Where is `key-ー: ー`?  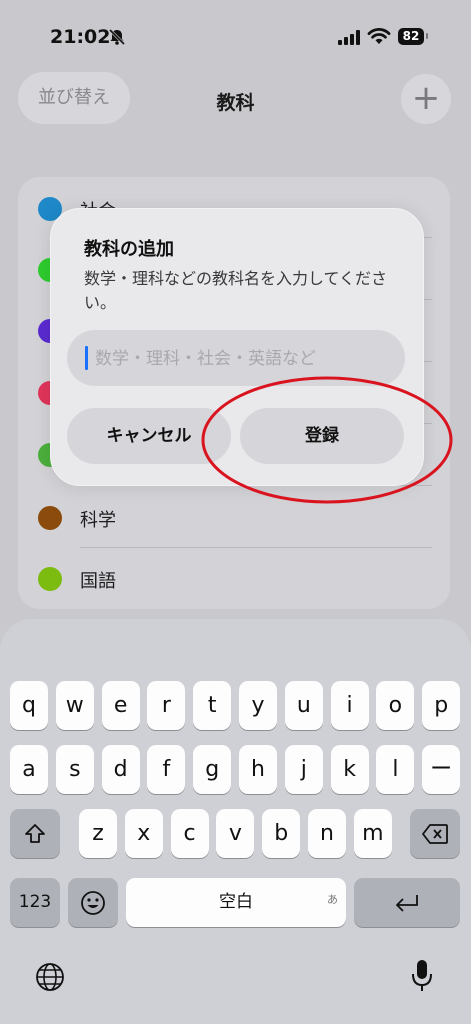 key-ー: ー is located at coordinates (441, 769).